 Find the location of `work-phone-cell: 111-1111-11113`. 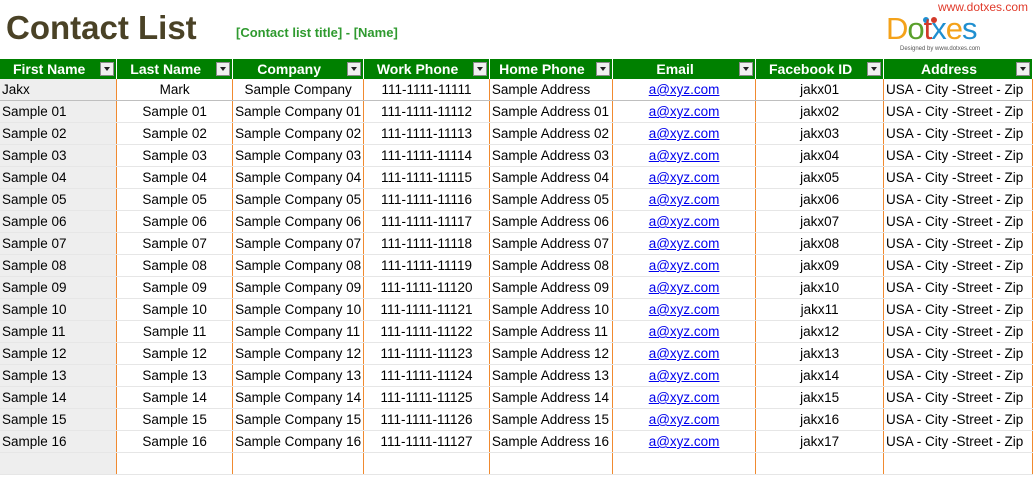

work-phone-cell: 111-1111-11113 is located at coordinates (426, 133).